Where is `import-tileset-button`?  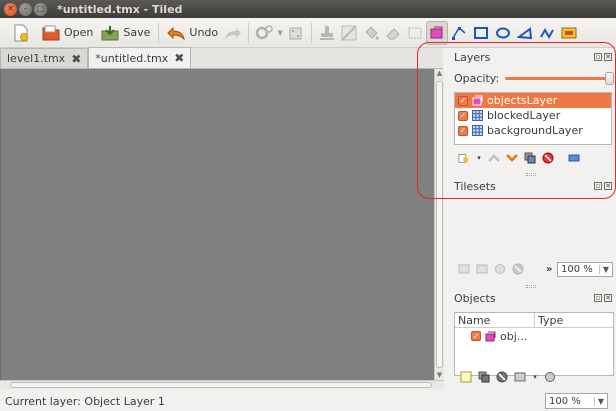 import-tileset-button is located at coordinates (464, 269).